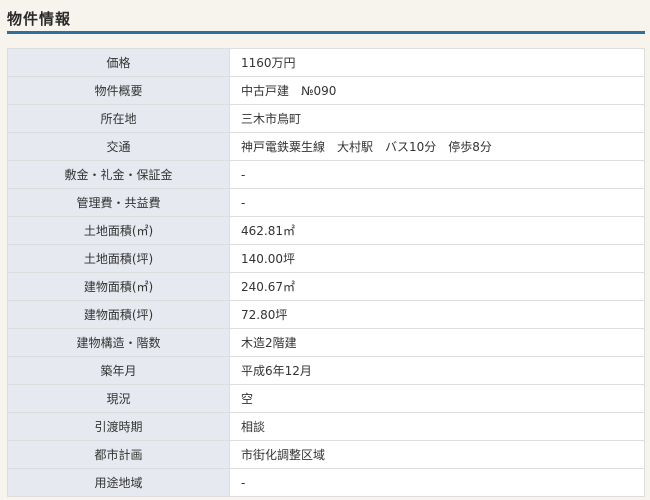 Image resolution: width=650 pixels, height=500 pixels. What do you see at coordinates (437, 286) in the screenshot?
I see `row-value: 240.67㎡` at bounding box center [437, 286].